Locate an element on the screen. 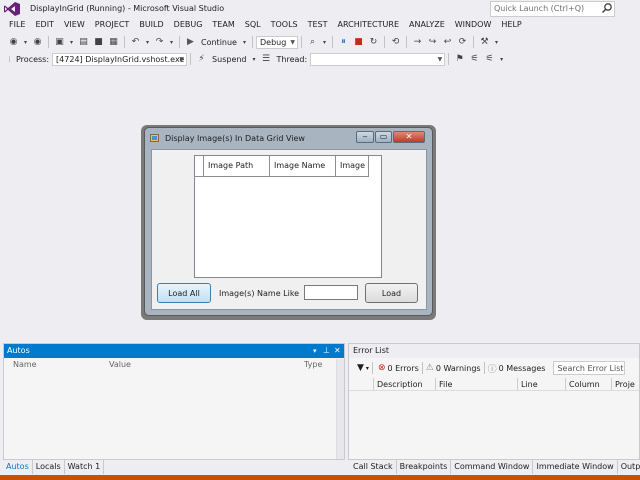  errors-toggle: 0 Errors is located at coordinates (402, 368).